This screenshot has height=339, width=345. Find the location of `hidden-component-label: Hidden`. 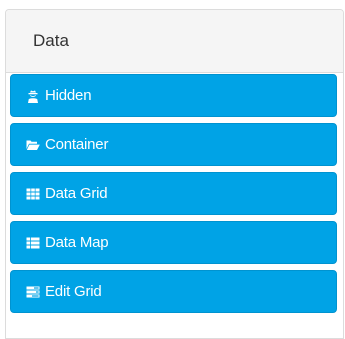

hidden-component-label: Hidden is located at coordinates (68, 95).